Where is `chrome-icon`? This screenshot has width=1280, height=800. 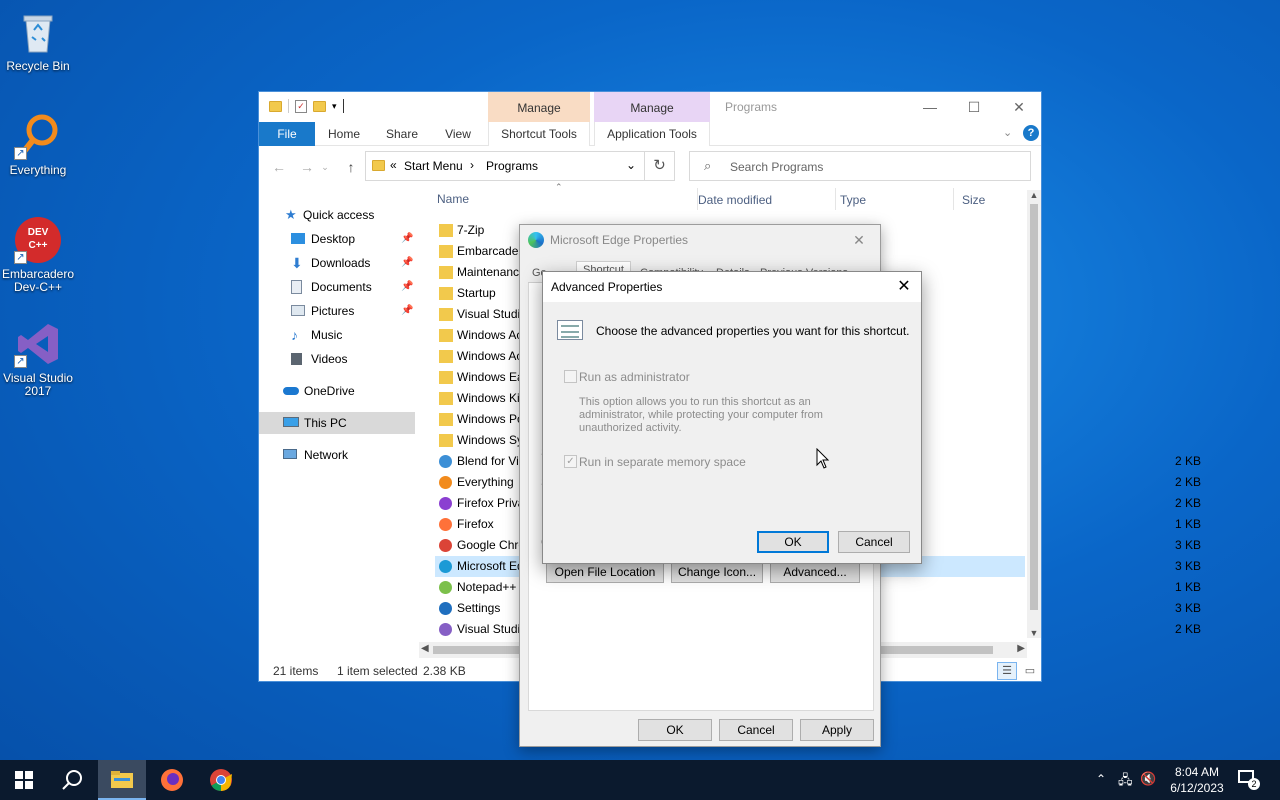 chrome-icon is located at coordinates (445, 545).